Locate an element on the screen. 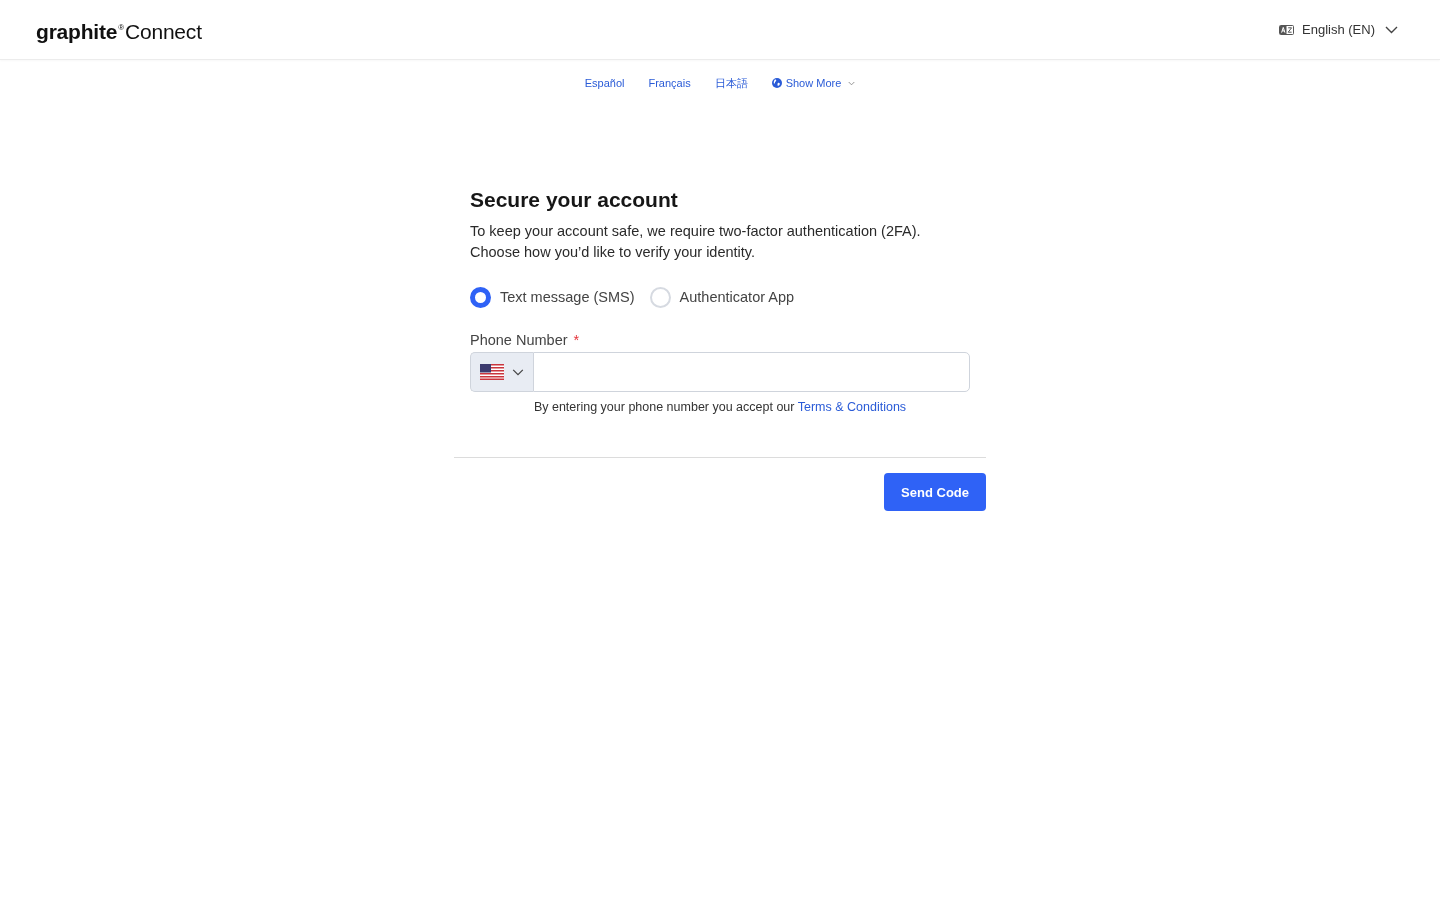 The width and height of the screenshot is (1440, 900). form-title: Secure your account is located at coordinates (574, 200).